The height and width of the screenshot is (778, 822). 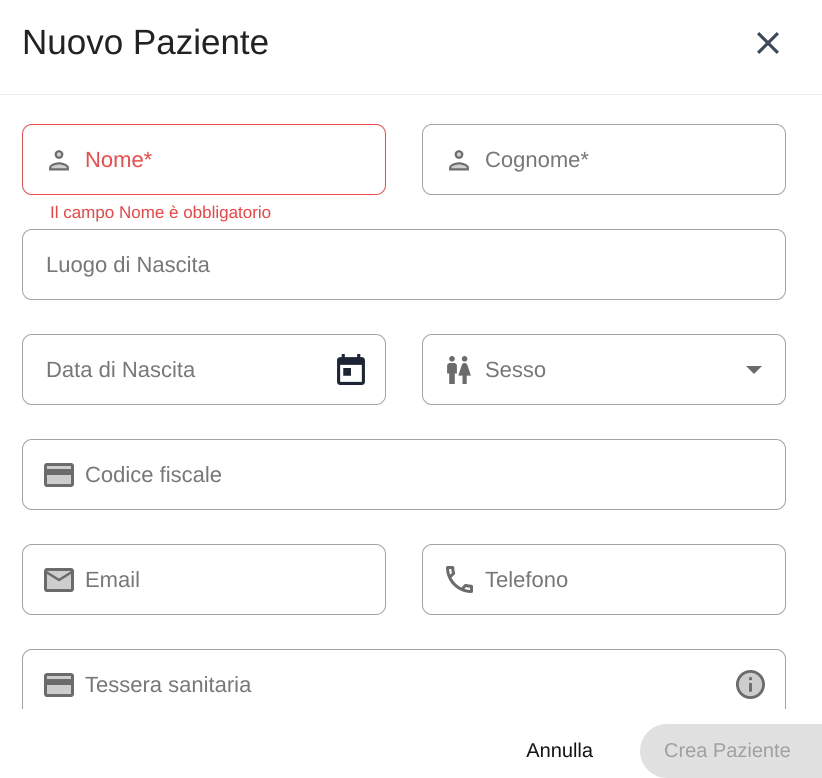 I want to click on text-field: Nome*, so click(x=204, y=159).